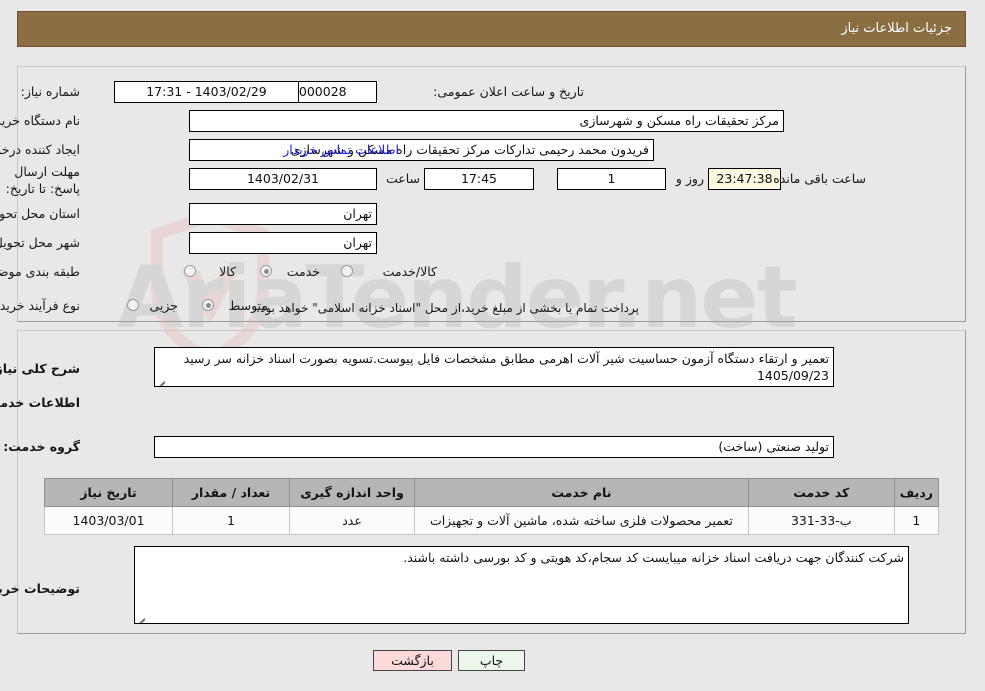 The image size is (985, 691). Describe the element at coordinates (348, 271) in the screenshot. I see `radio-category-kala-khedmat` at that location.